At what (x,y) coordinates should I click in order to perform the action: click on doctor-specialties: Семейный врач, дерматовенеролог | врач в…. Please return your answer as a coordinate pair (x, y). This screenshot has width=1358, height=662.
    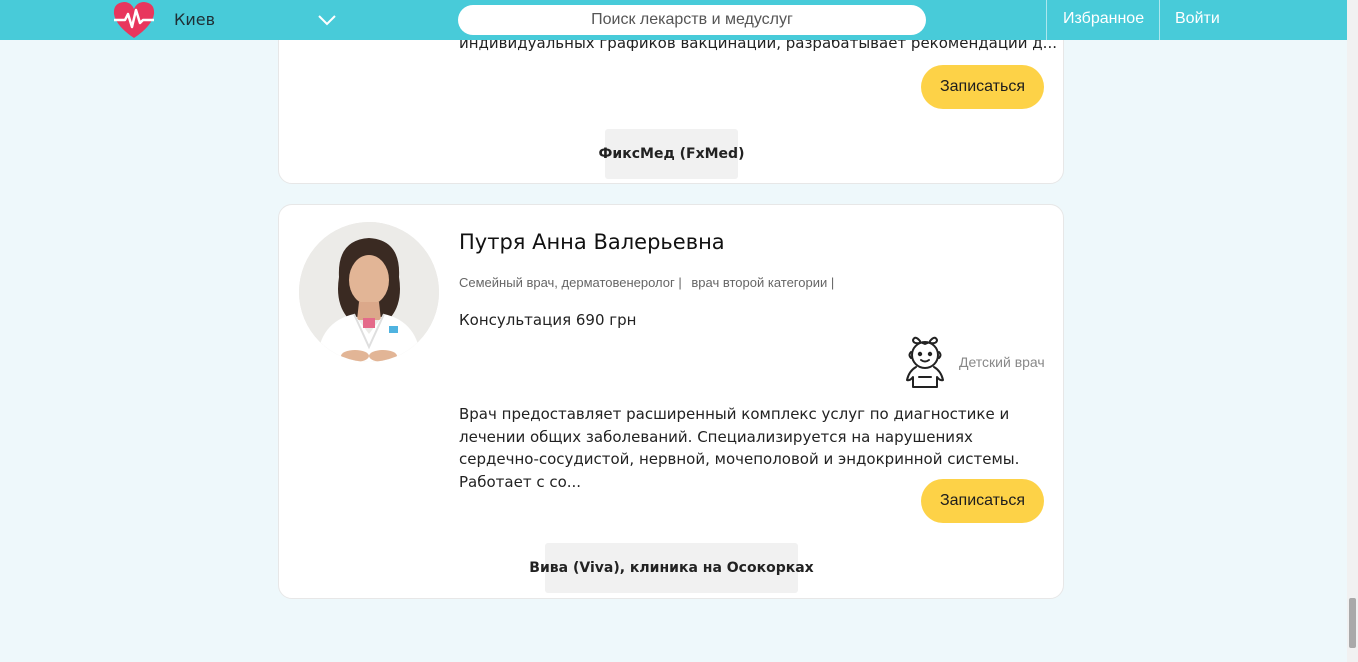
    Looking at the image, I should click on (646, 282).